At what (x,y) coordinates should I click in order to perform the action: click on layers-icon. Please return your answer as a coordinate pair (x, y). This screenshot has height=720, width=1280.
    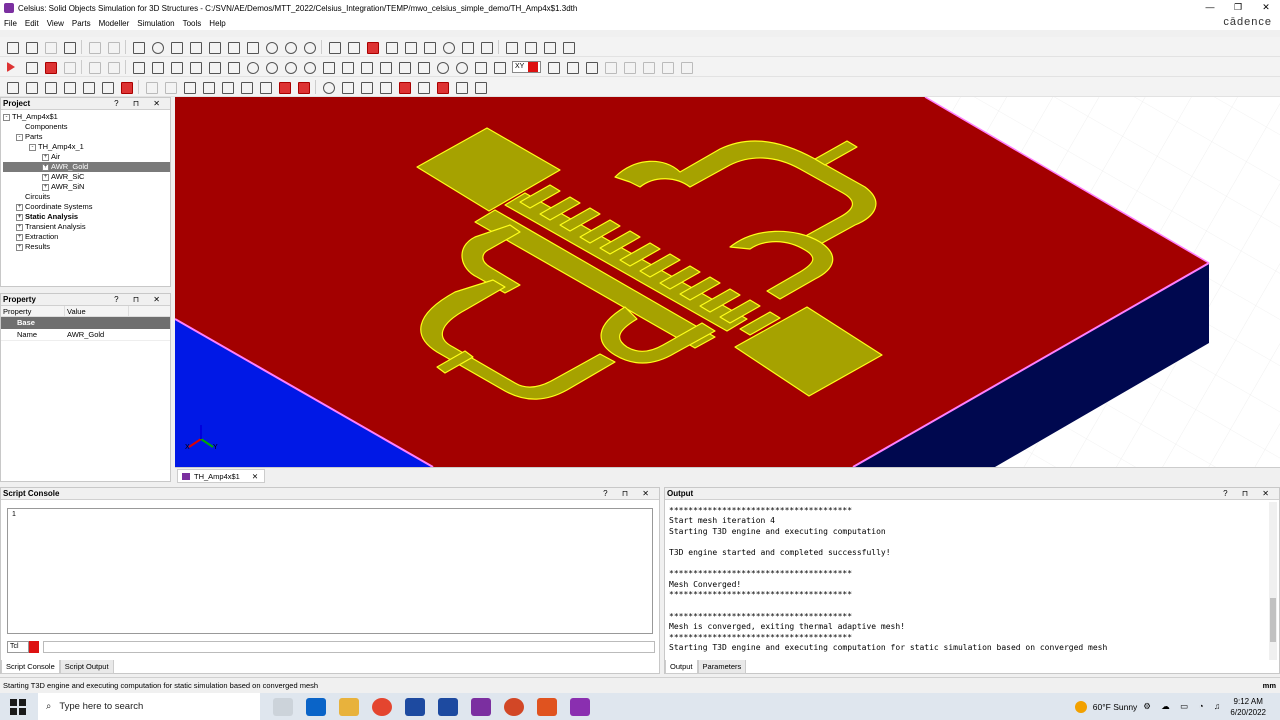
    Looking at the image, I should click on (480, 87).